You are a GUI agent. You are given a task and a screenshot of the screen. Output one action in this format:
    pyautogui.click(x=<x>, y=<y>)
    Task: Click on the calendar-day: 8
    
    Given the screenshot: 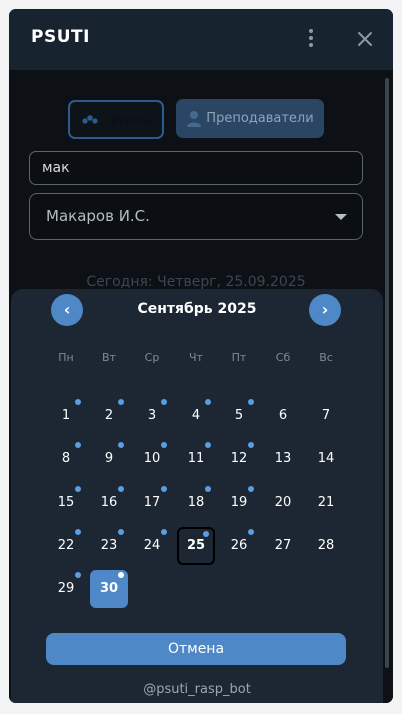 What is the action you would take?
    pyautogui.click(x=66, y=459)
    